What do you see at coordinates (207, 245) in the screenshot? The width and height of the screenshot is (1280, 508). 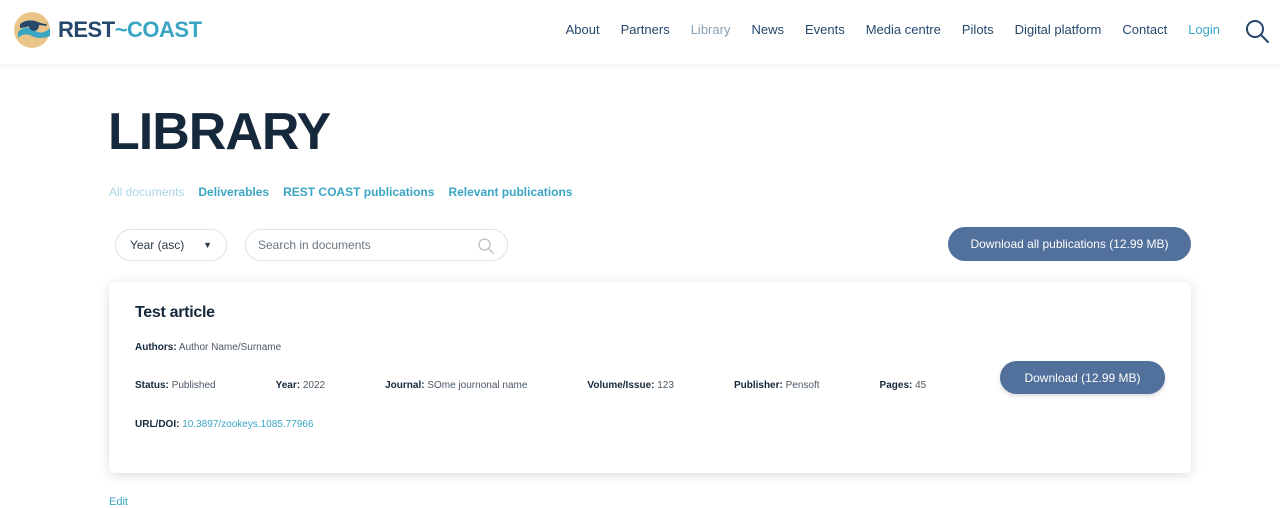 I see `chevron-down-icon: ▼` at bounding box center [207, 245].